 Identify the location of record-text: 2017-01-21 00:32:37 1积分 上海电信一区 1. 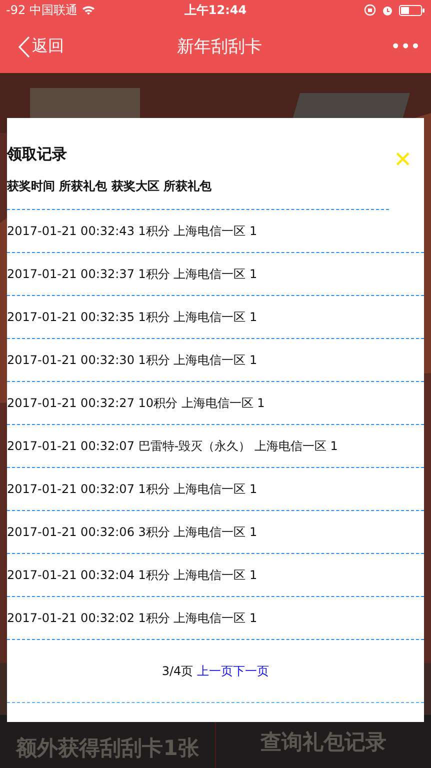
(132, 274).